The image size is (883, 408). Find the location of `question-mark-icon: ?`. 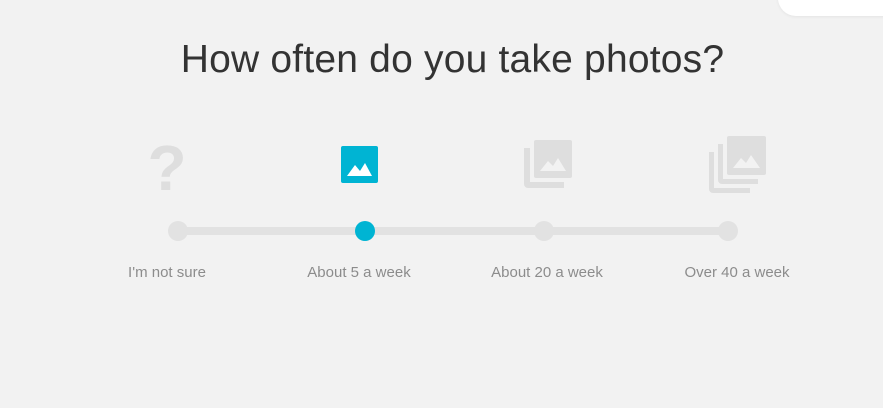

question-mark-icon: ? is located at coordinates (167, 165).